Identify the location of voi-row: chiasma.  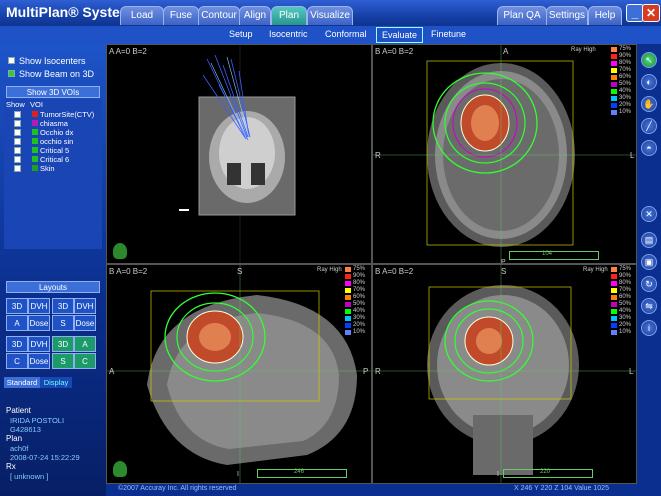
(53, 123).